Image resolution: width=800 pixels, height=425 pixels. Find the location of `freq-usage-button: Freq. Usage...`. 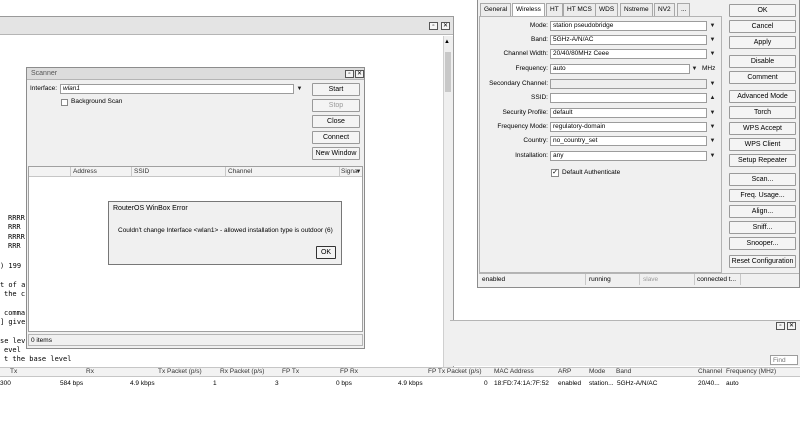

freq-usage-button: Freq. Usage... is located at coordinates (762, 195).